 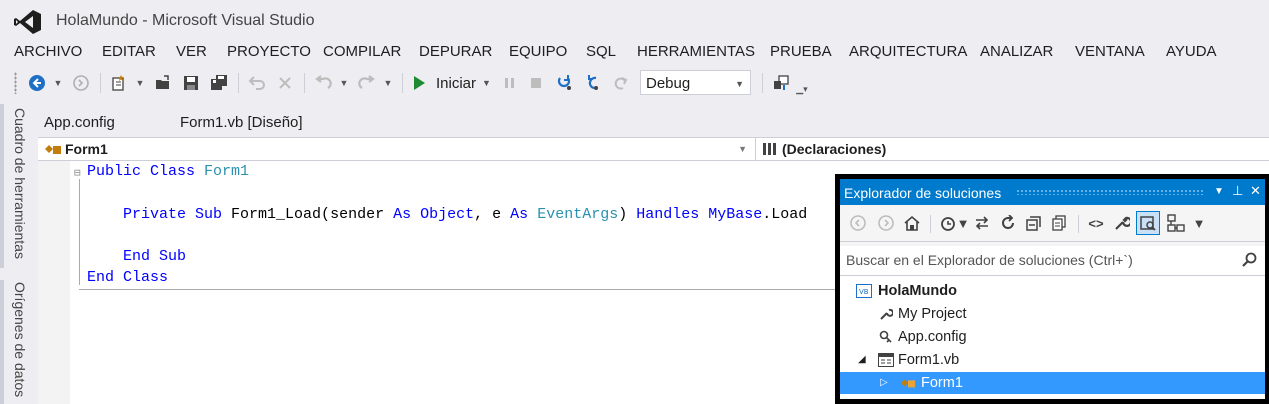 What do you see at coordinates (886, 360) in the screenshot?
I see `form-file-icon` at bounding box center [886, 360].